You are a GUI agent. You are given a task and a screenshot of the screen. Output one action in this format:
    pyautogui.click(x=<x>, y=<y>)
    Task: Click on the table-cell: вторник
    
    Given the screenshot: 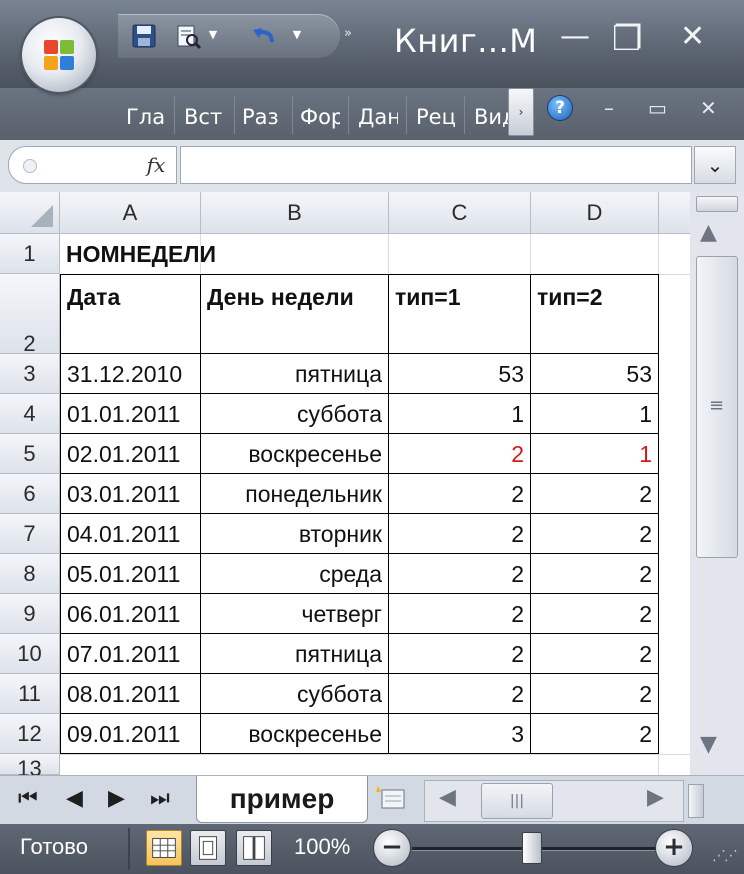 What is the action you would take?
    pyautogui.click(x=295, y=534)
    